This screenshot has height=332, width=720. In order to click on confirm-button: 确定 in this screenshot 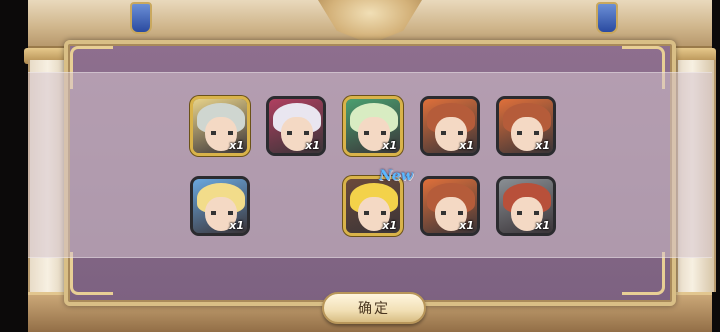, I will do `click(374, 308)`.